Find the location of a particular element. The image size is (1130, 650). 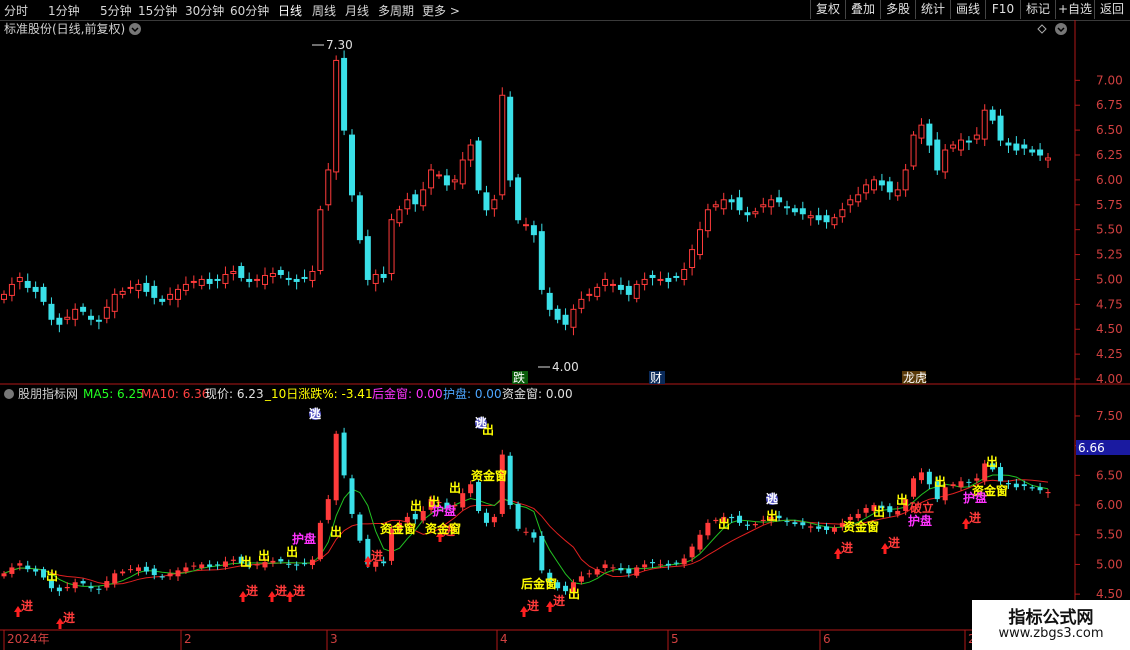

sub-y-tick-label: 5.00 is located at coordinates (1109, 564).